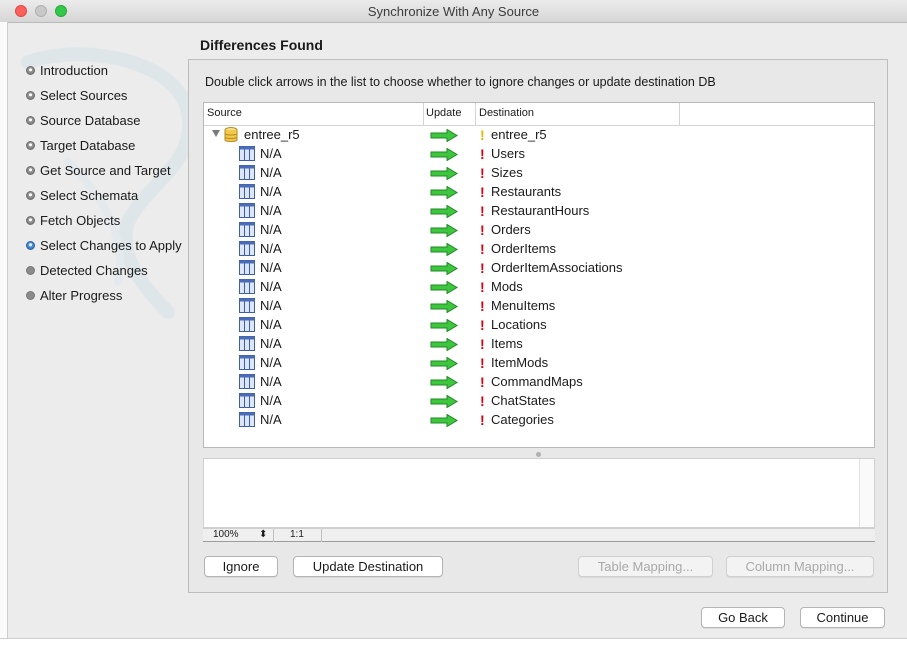  I want to click on step-pending-icon, so click(30, 270).